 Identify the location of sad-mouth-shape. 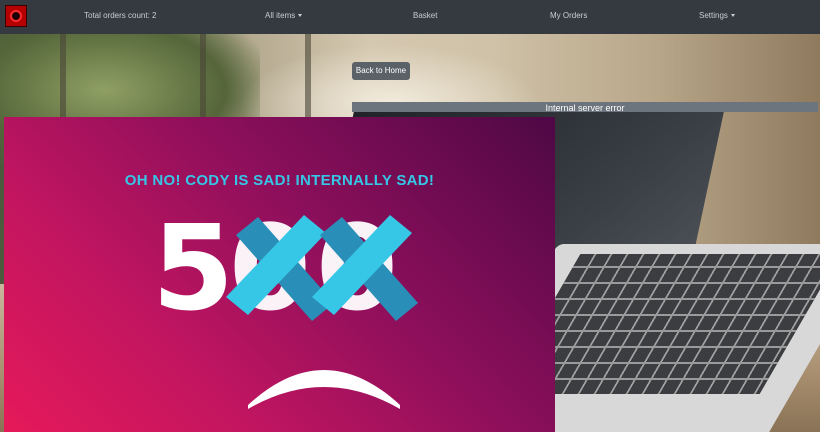
(324, 389).